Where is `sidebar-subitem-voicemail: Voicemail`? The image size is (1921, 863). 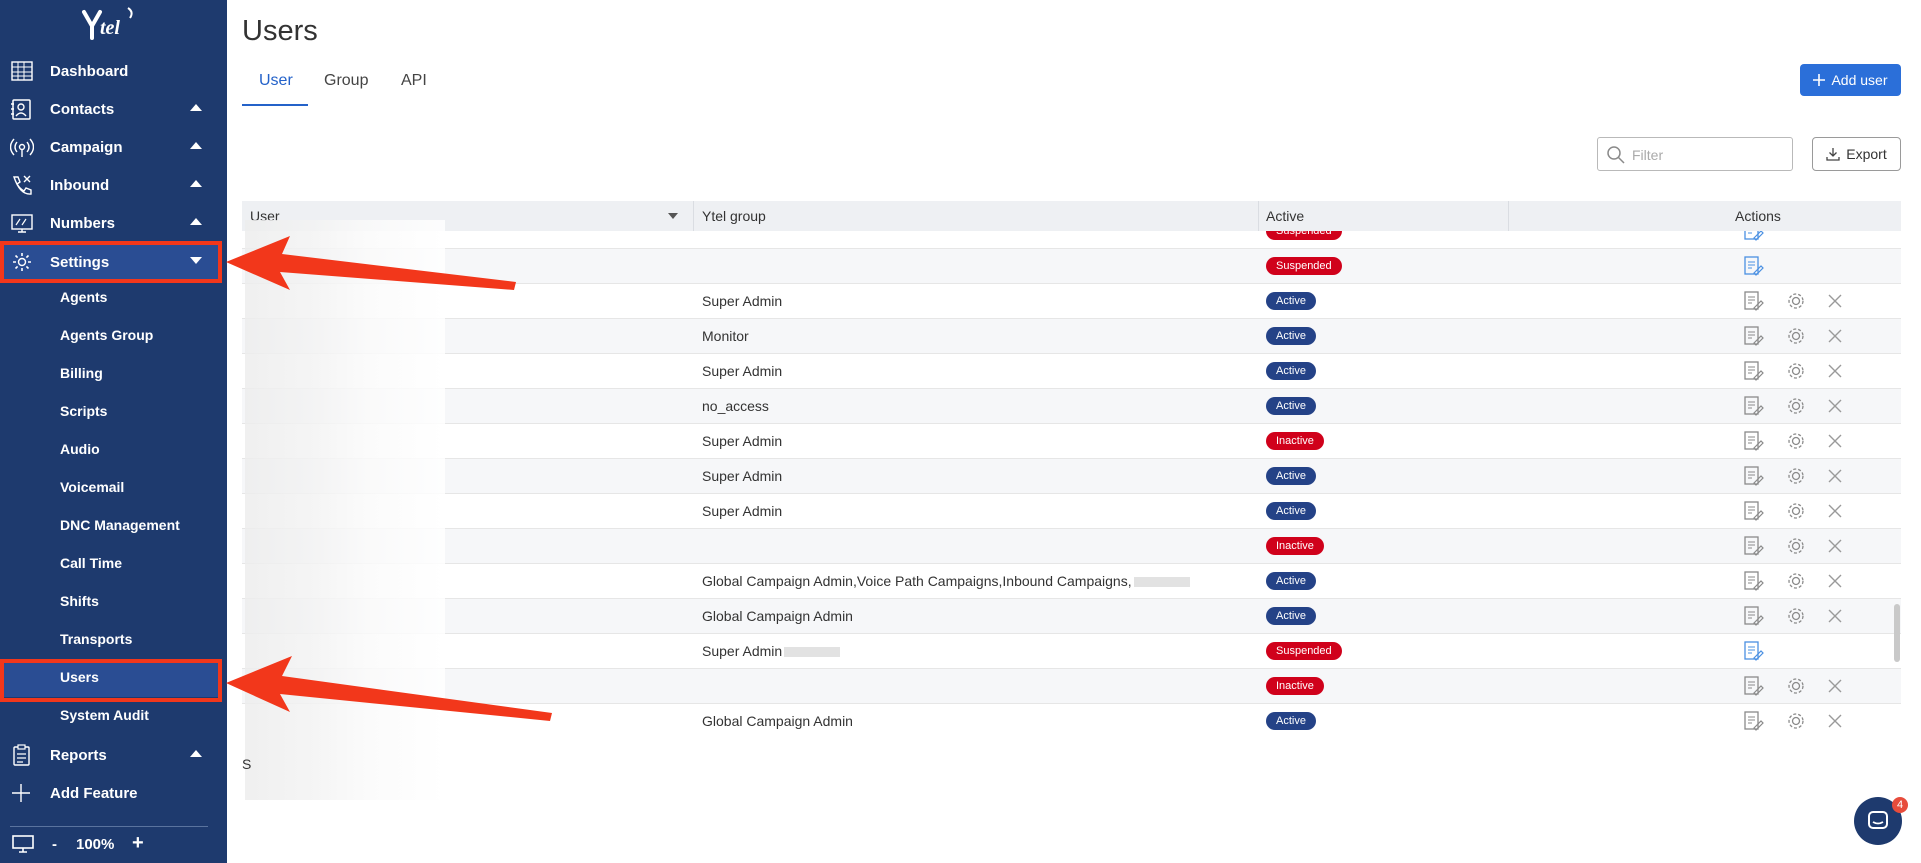
sidebar-subitem-voicemail: Voicemail is located at coordinates (111, 488).